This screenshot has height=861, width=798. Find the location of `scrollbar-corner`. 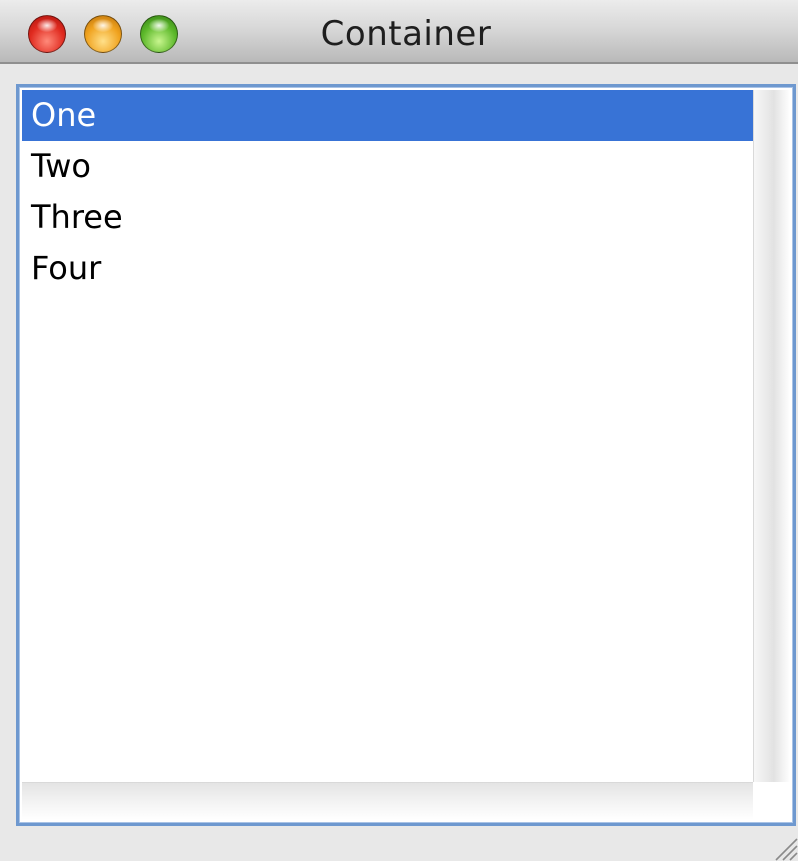

scrollbar-corner is located at coordinates (771, 801).